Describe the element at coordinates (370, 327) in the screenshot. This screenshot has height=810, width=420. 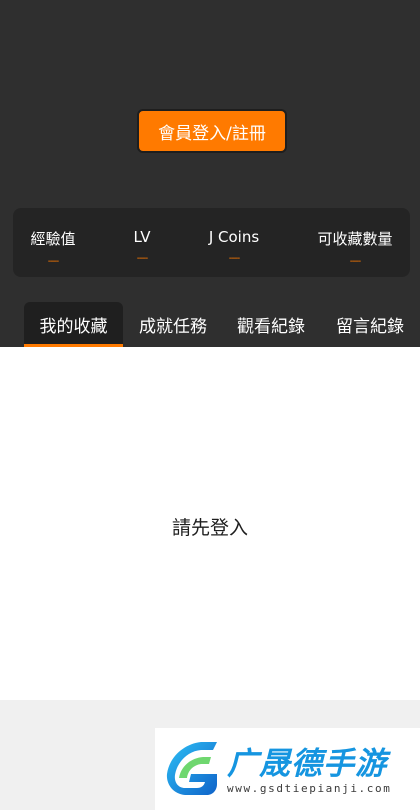
I see `tab-label: 留言紀錄` at that location.